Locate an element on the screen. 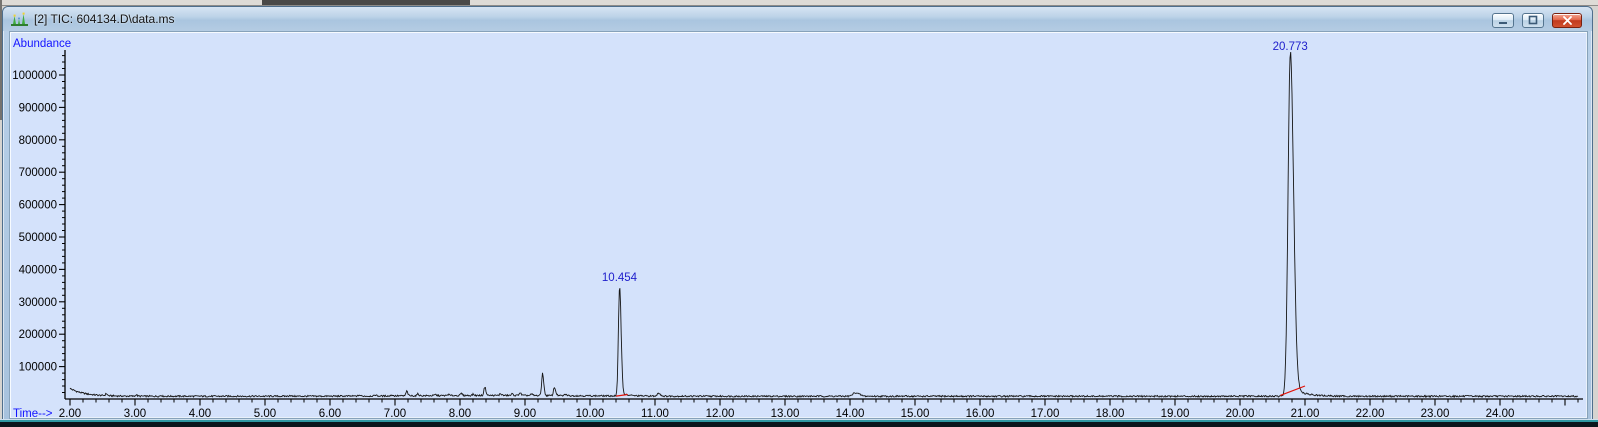 This screenshot has height=427, width=1598. maximize-button is located at coordinates (1533, 20).